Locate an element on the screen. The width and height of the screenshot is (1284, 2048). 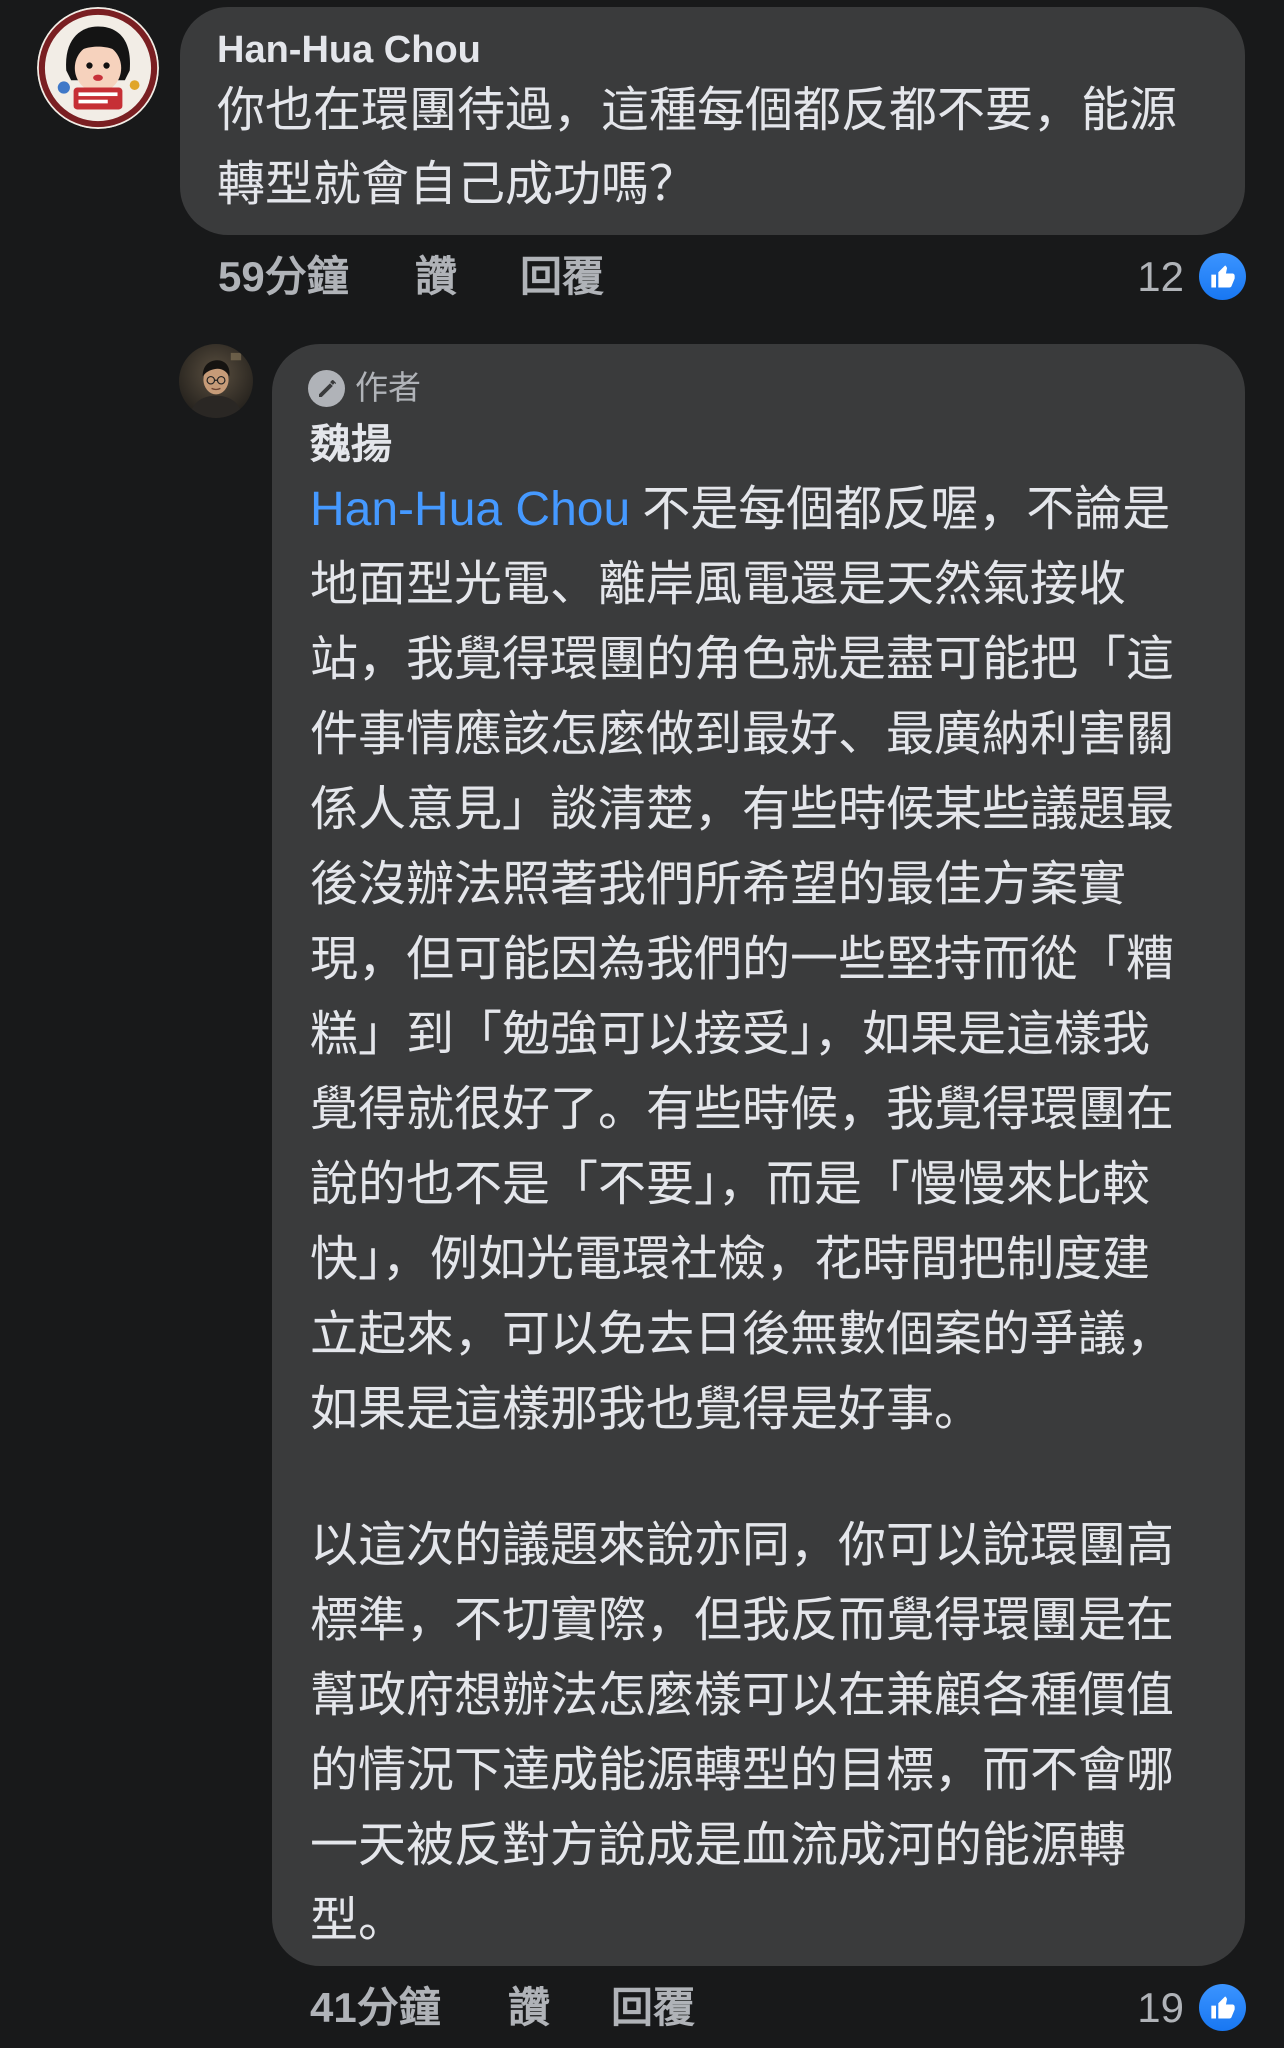
reply-text-line: 地面型光電、離岸風電還是天然氣接收 is located at coordinates (718, 584).